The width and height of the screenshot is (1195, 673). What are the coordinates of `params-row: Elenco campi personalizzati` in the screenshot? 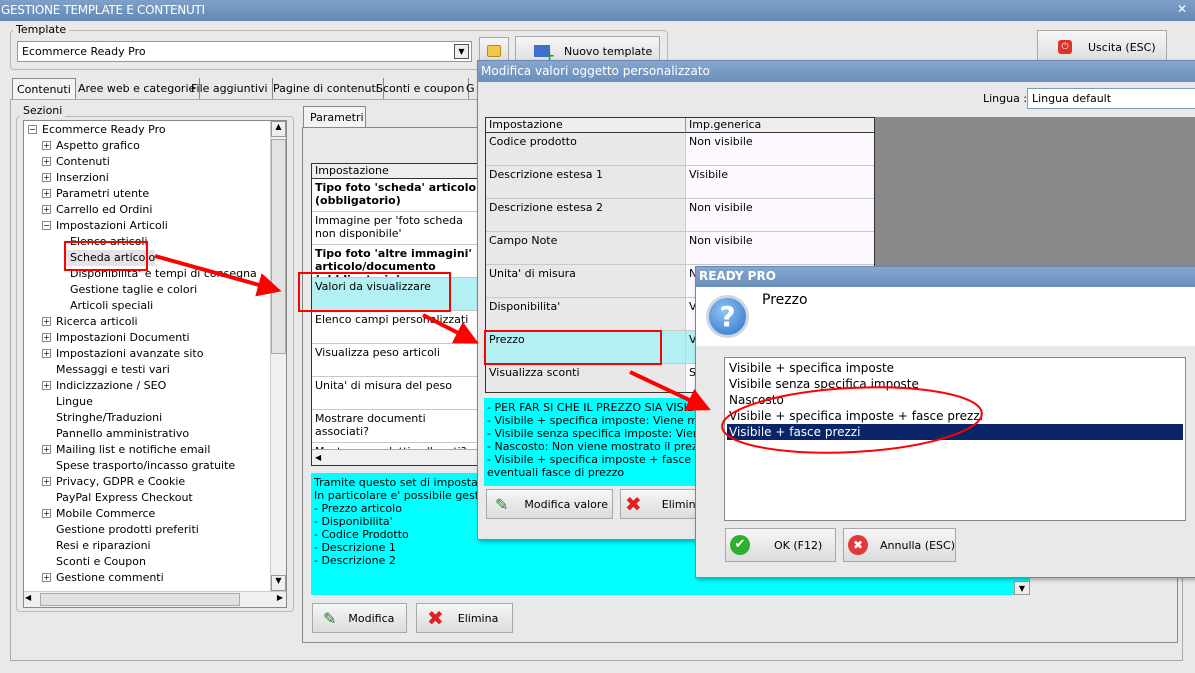 It's located at (397, 327).